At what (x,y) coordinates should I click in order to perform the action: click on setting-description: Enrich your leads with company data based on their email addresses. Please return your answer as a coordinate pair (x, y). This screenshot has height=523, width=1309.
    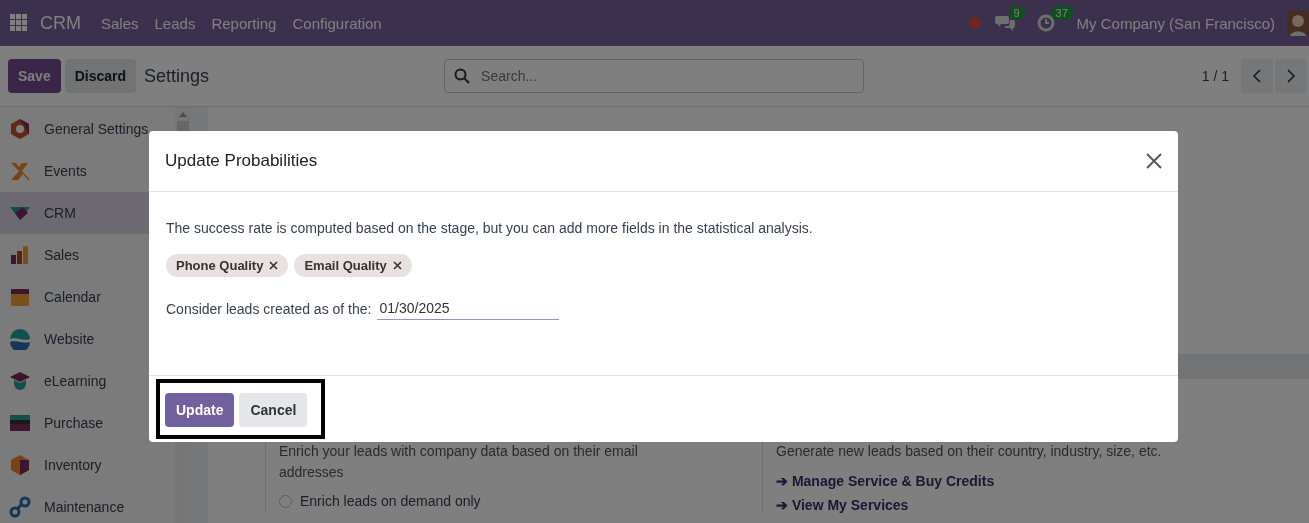
    Looking at the image, I should click on (459, 462).